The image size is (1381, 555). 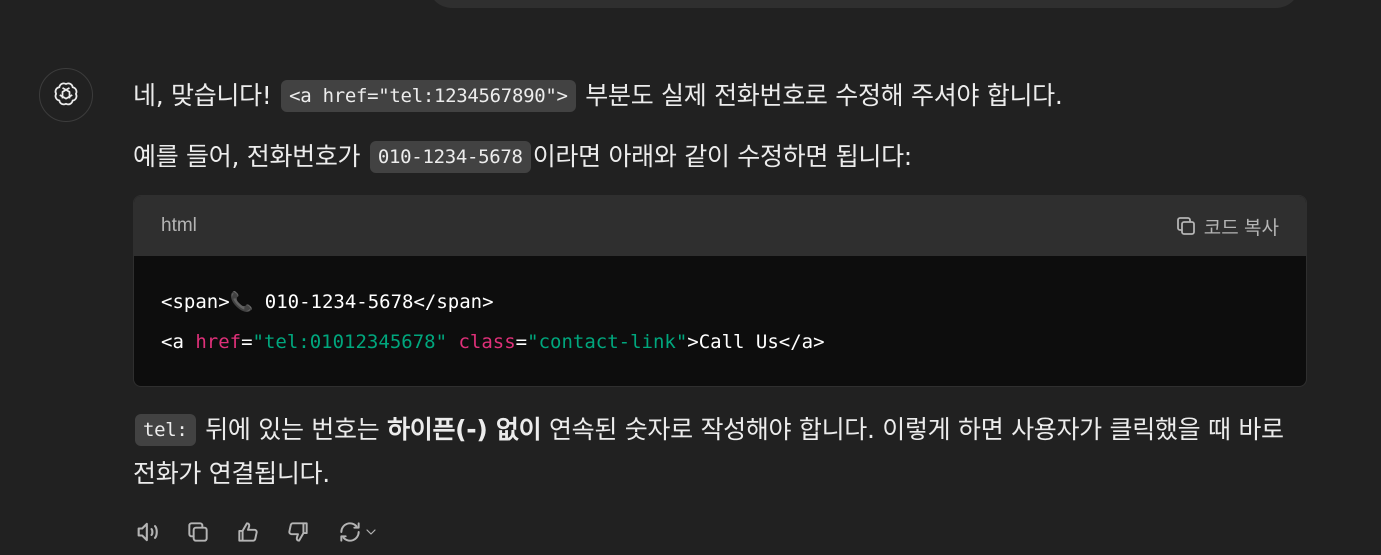 What do you see at coordinates (487, 342) in the screenshot?
I see `code-token-attr: class` at bounding box center [487, 342].